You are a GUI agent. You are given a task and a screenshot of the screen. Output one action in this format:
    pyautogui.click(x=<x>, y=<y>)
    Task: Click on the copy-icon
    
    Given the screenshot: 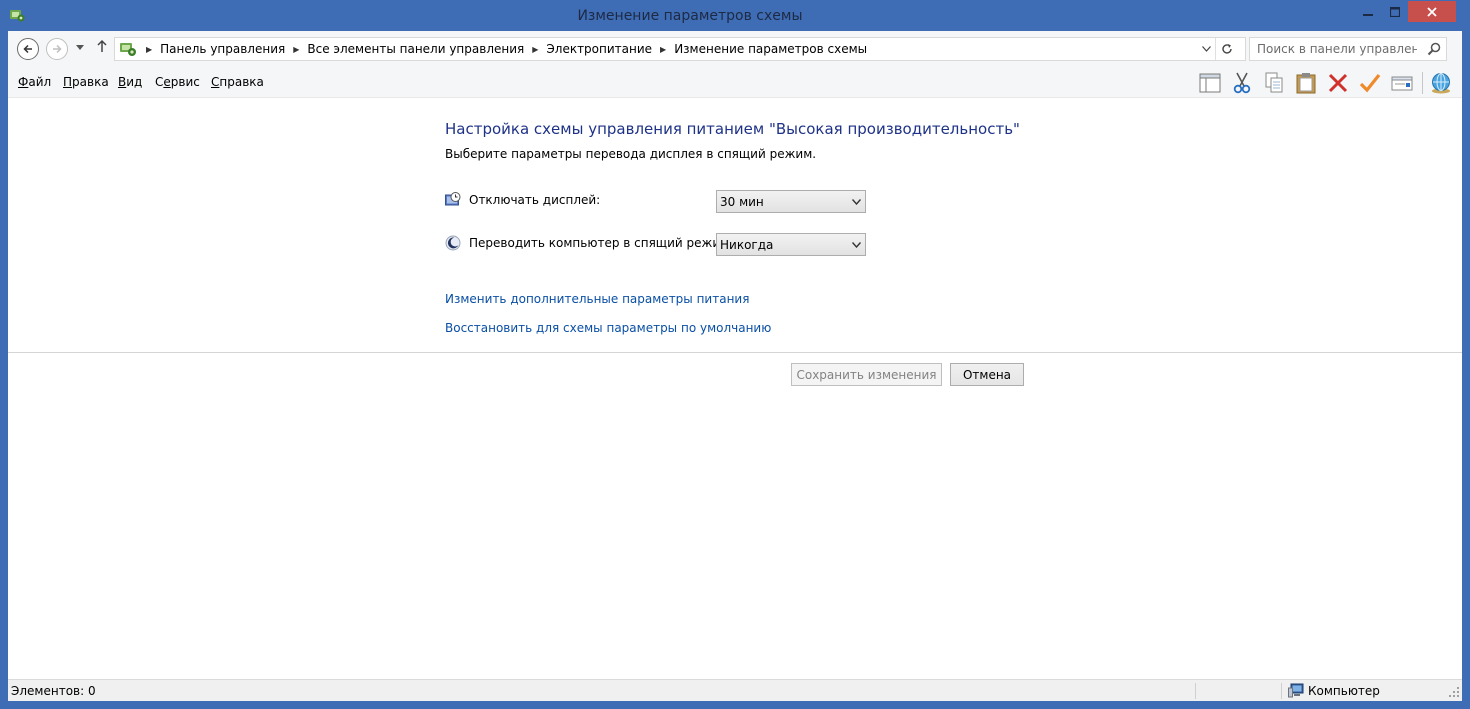 What is the action you would take?
    pyautogui.click(x=1274, y=82)
    